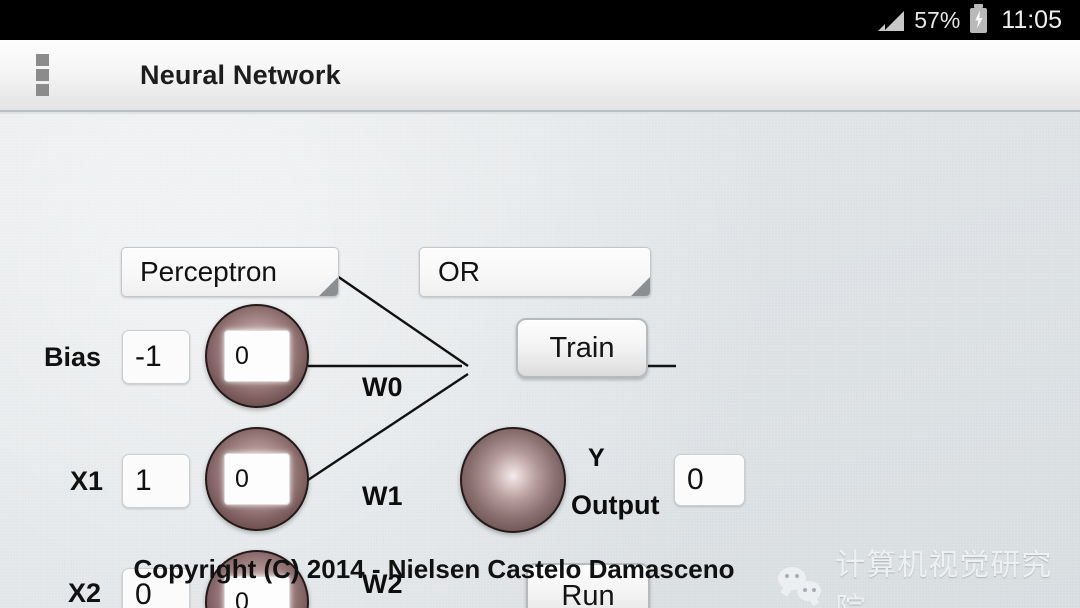  I want to click on action-bar: Neural Network, so click(540, 76).